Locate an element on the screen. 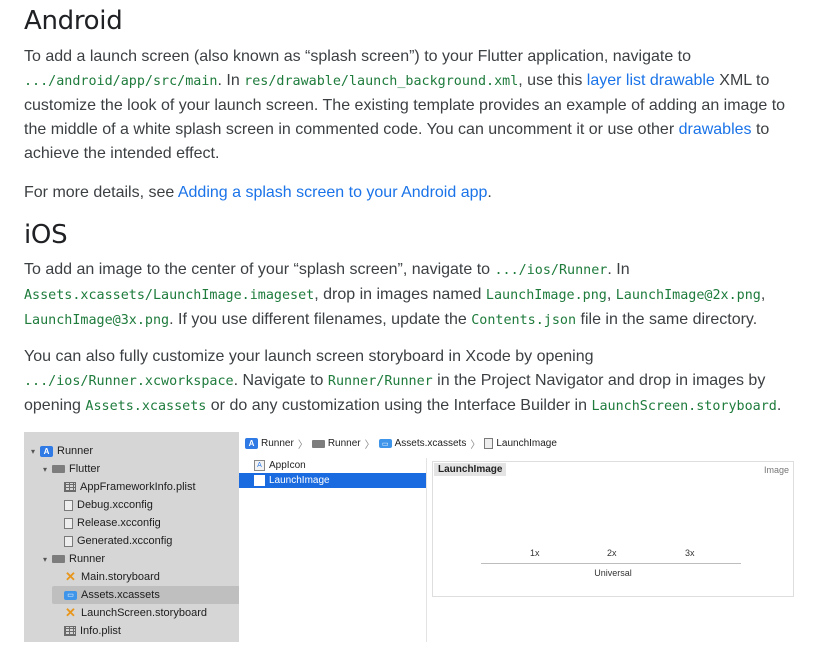 Image resolution: width=823 pixels, height=662 pixels. code-launchimage-3x: LaunchImage@3x.png is located at coordinates (97, 320).